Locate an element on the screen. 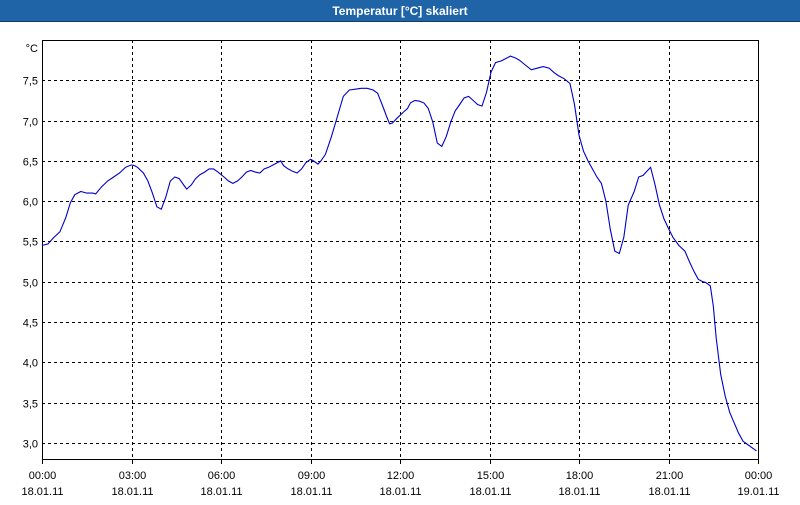  y-tick-label: 4,5 is located at coordinates (30, 324).